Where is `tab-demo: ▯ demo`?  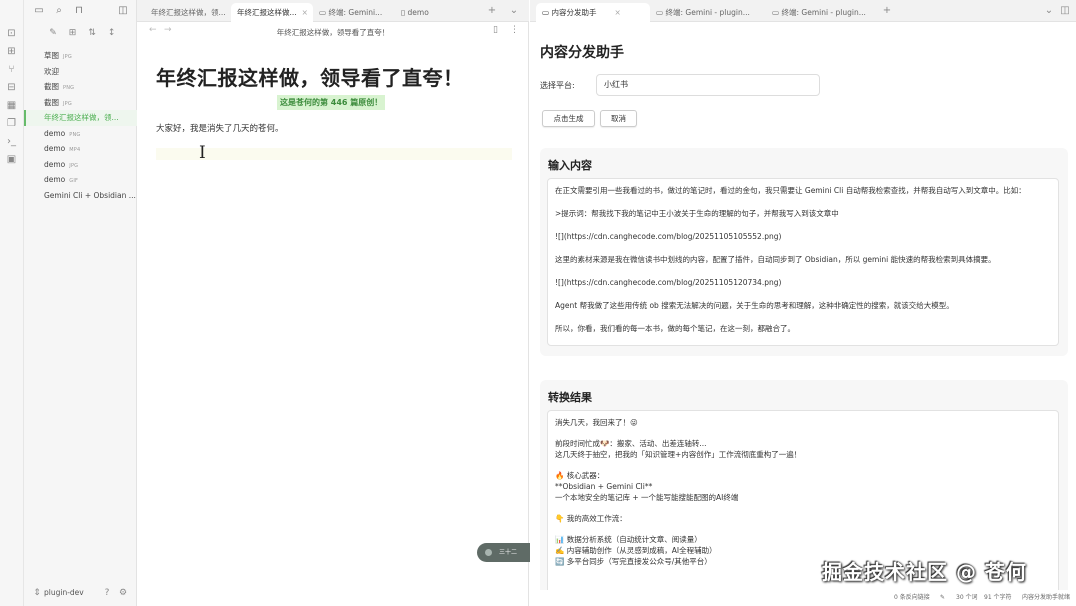
tab-demo: ▯ demo is located at coordinates (425, 12).